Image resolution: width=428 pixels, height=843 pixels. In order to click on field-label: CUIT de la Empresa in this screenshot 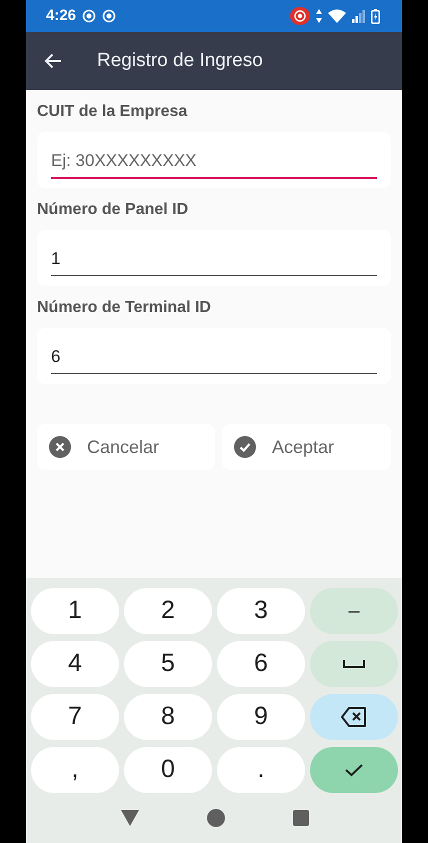, I will do `click(112, 112)`.